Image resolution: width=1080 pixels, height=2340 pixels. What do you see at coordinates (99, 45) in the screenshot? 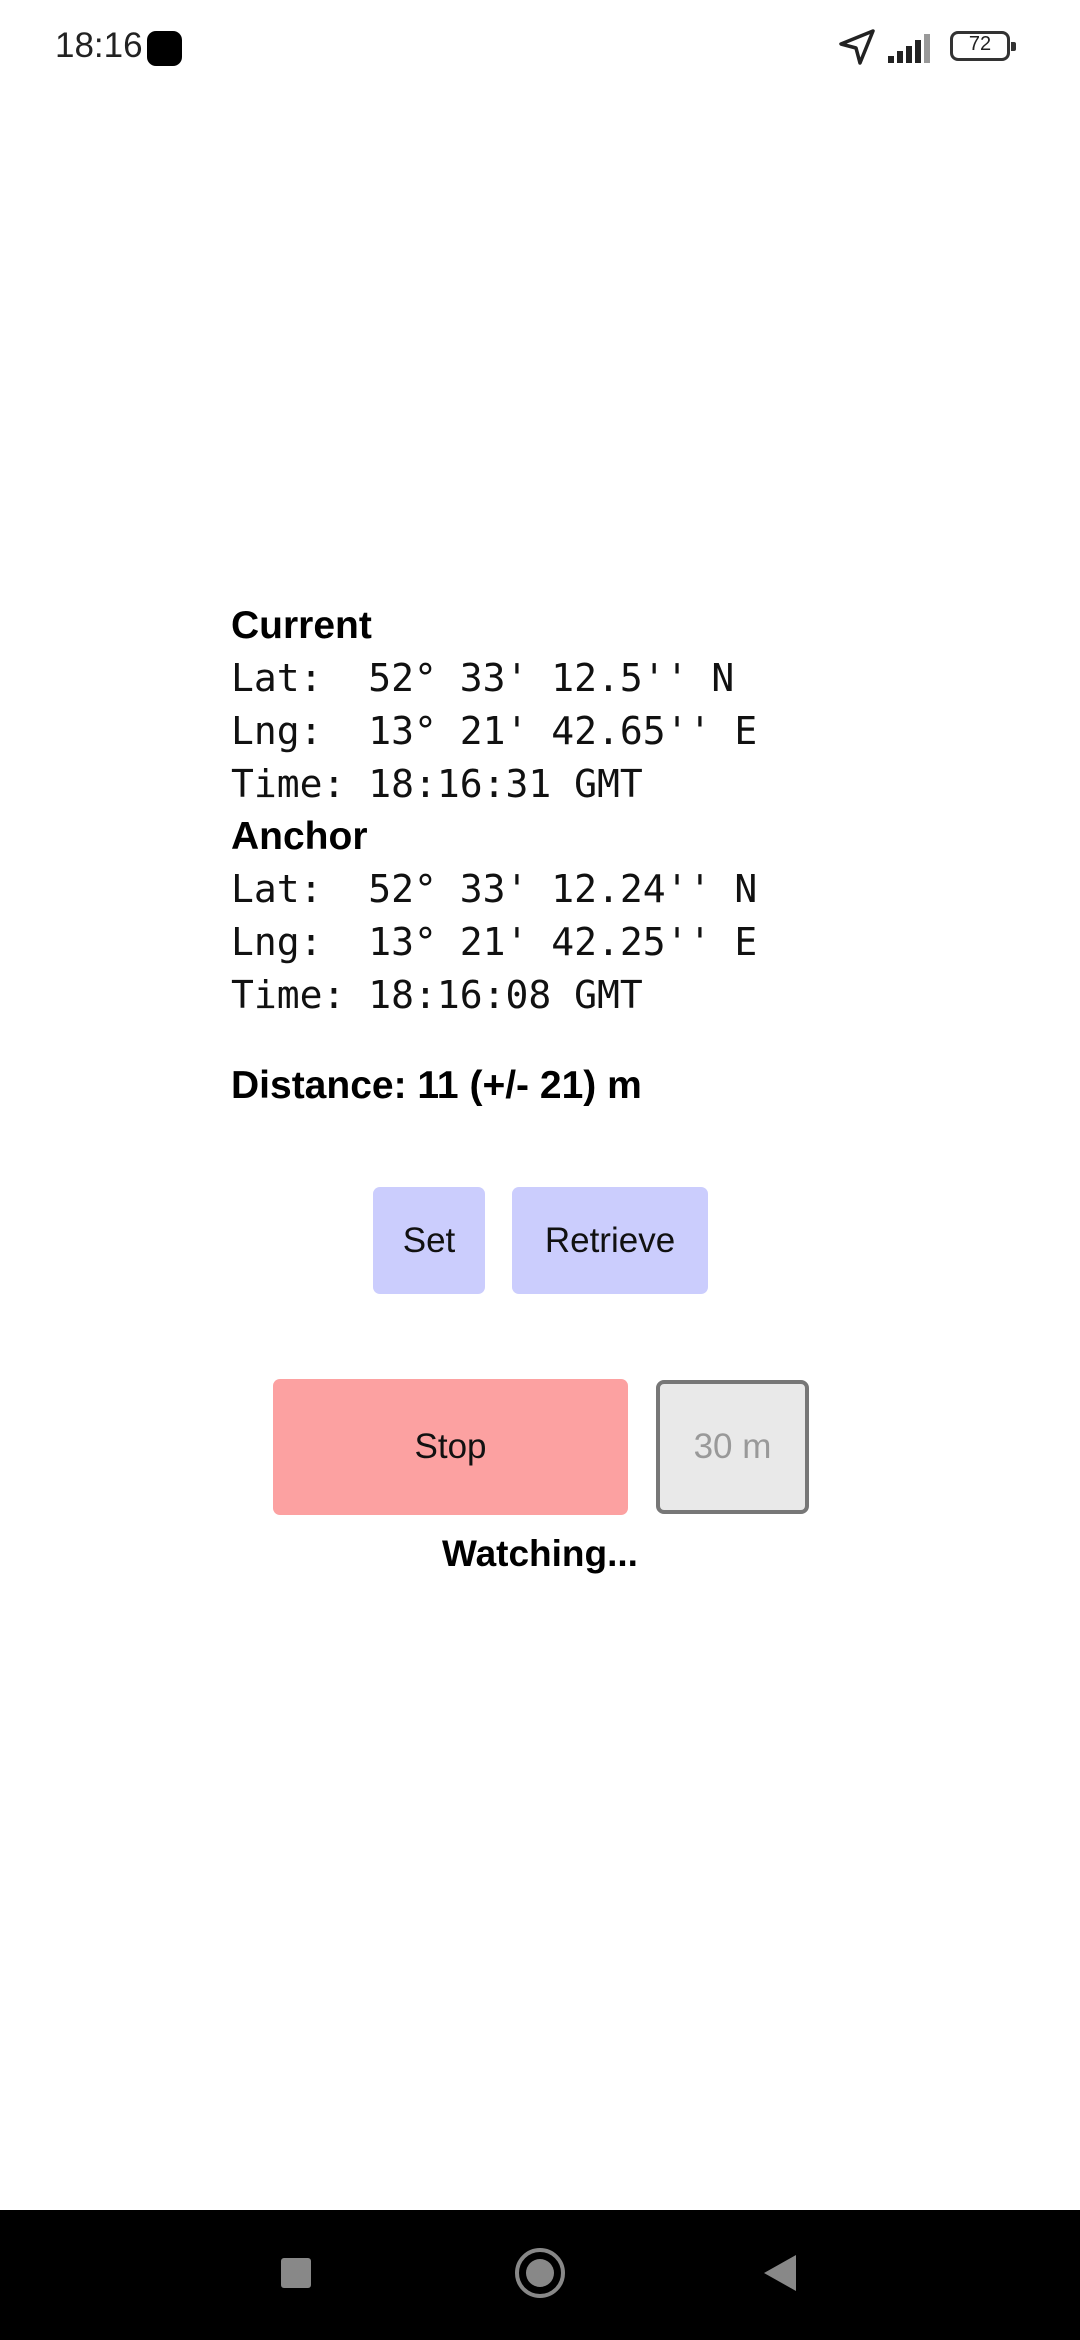
I see `status-time: 18:16` at bounding box center [99, 45].